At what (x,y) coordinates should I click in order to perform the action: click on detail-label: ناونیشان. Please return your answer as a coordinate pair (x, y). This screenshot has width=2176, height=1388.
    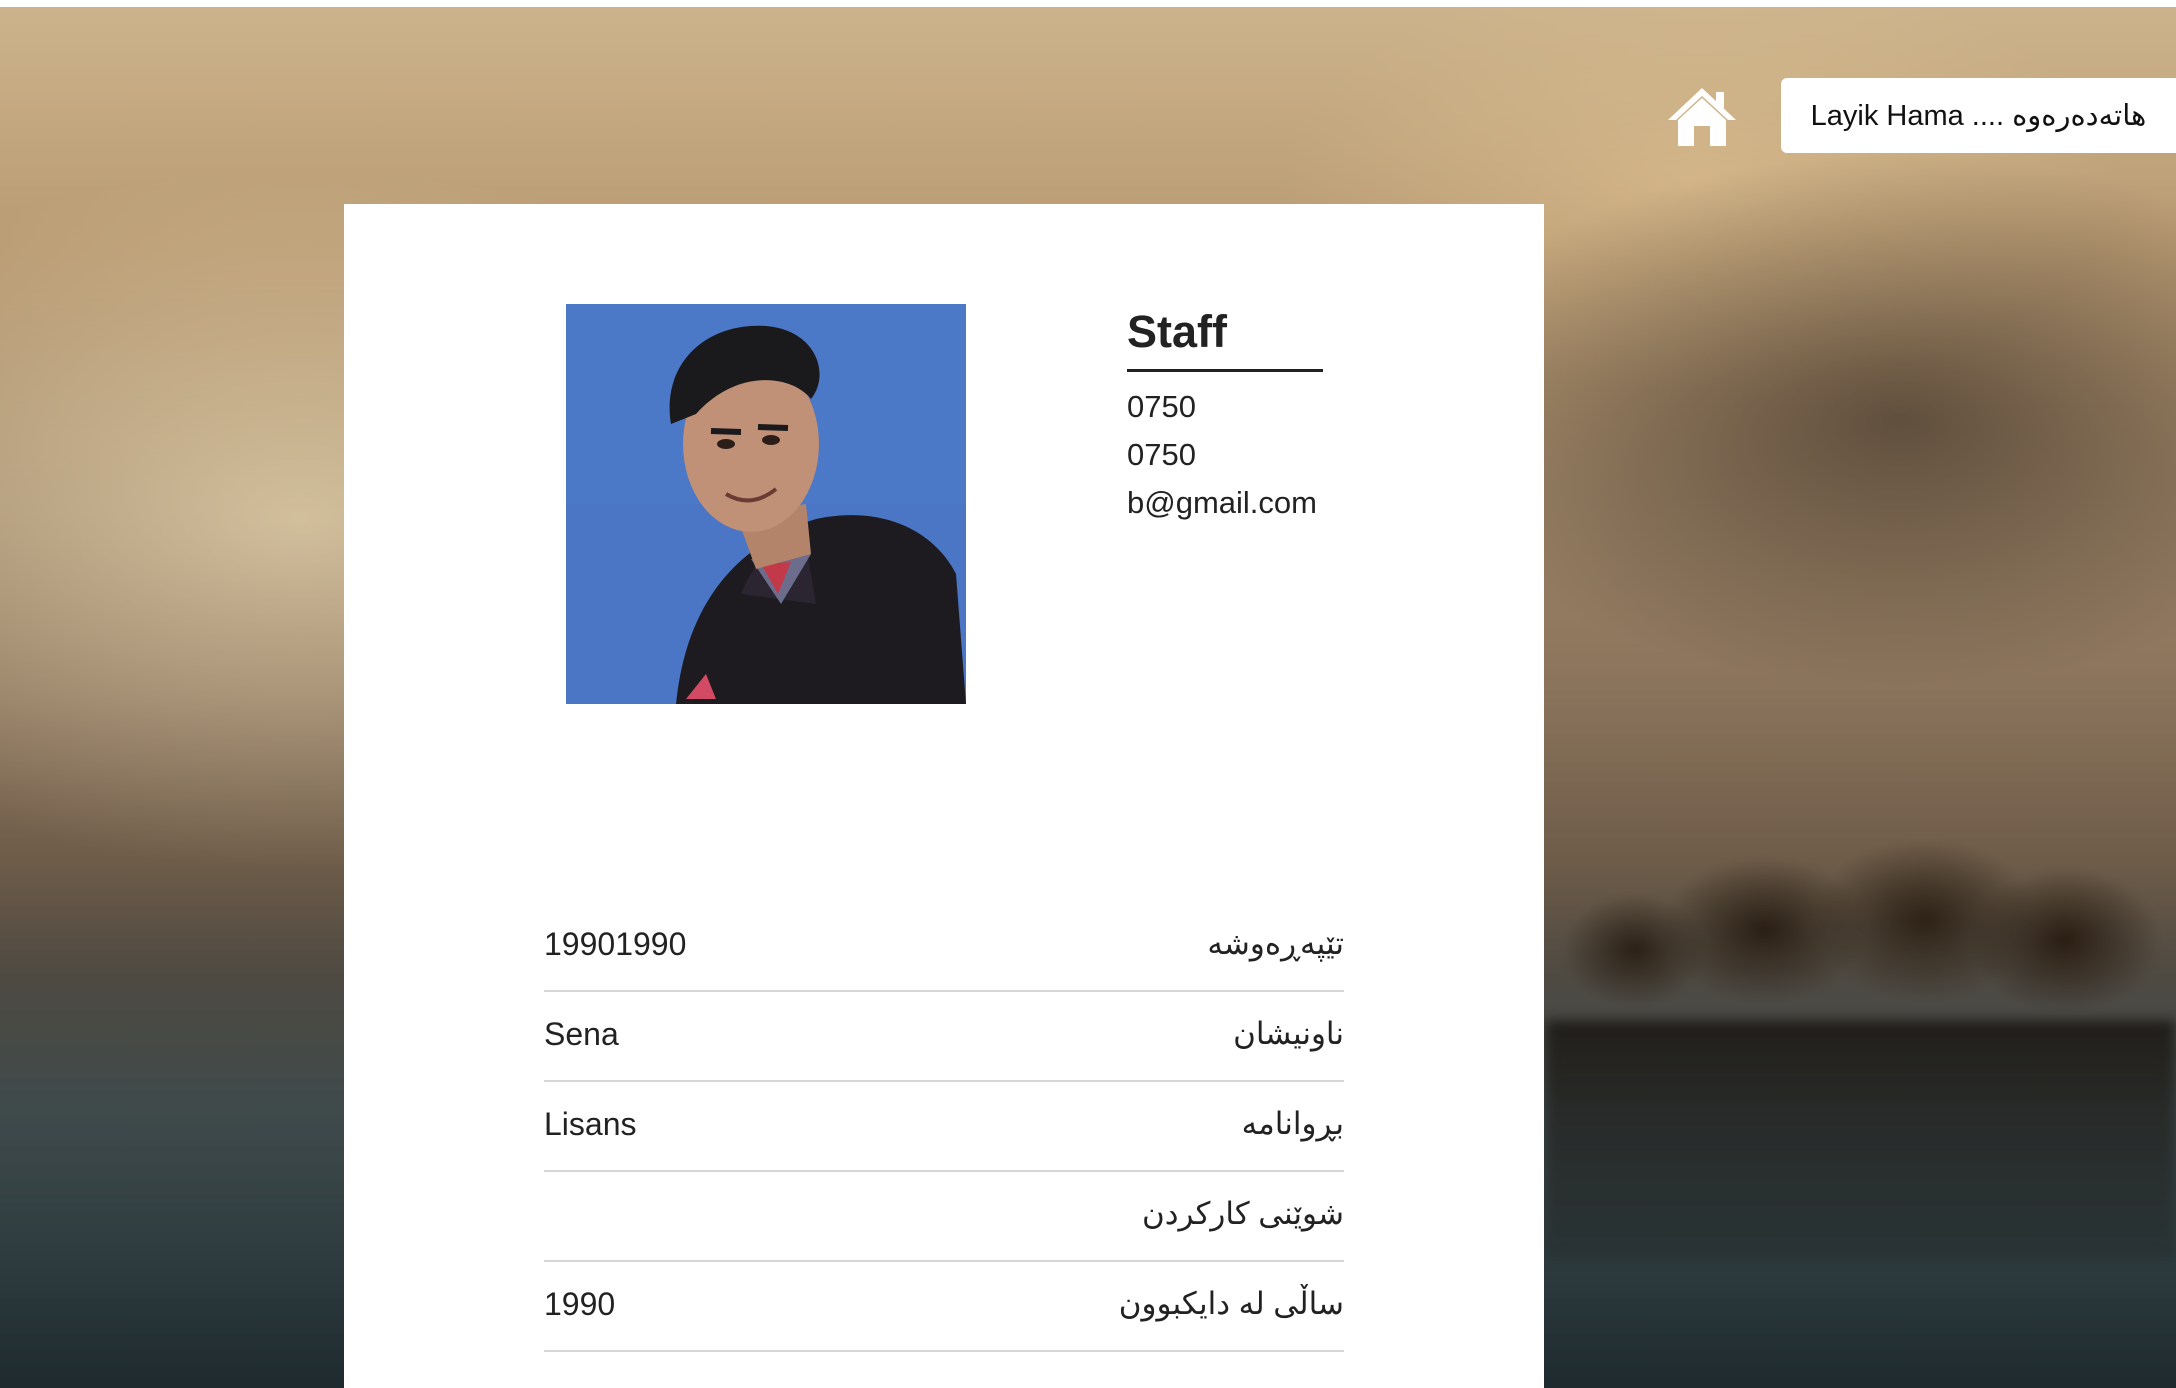
    Looking at the image, I should click on (1288, 1033).